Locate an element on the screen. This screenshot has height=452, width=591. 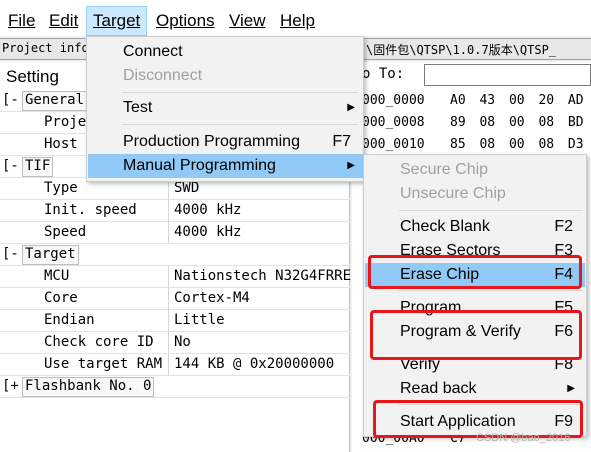
menu-item-manual-programming: Manual Programming ▶ is located at coordinates (225, 166).